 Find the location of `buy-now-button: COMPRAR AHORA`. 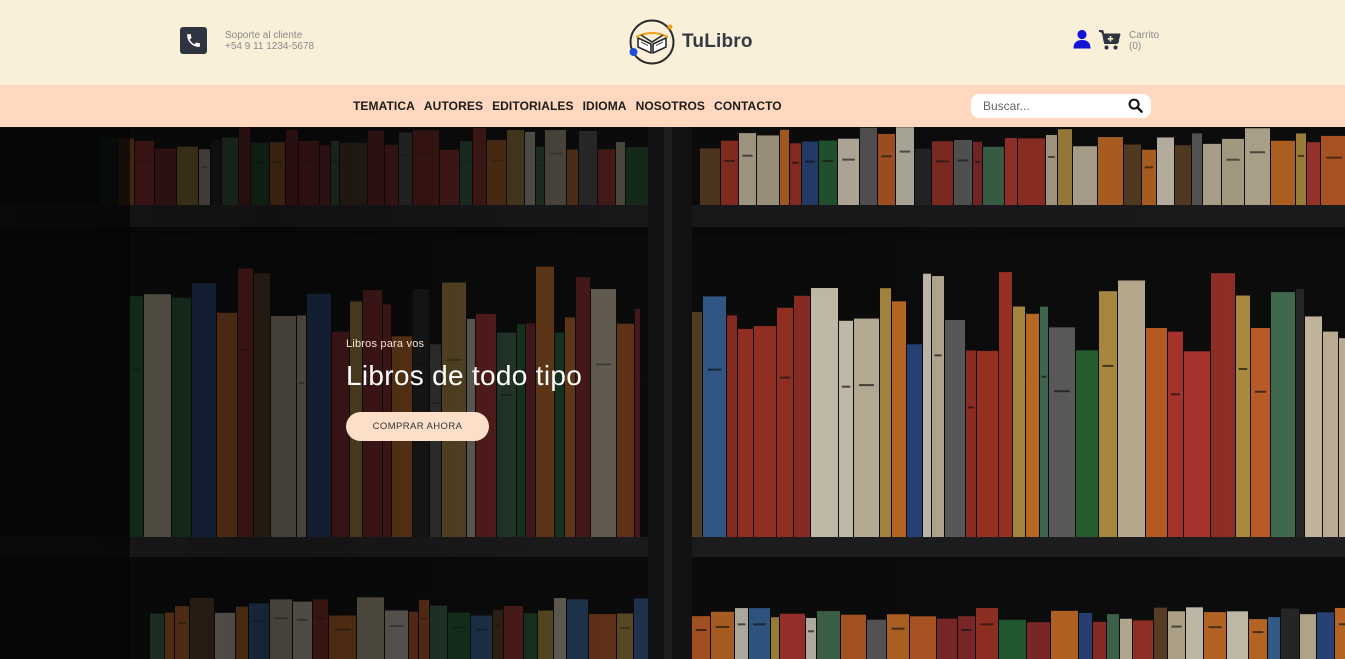

buy-now-button: COMPRAR AHORA is located at coordinates (417, 426).